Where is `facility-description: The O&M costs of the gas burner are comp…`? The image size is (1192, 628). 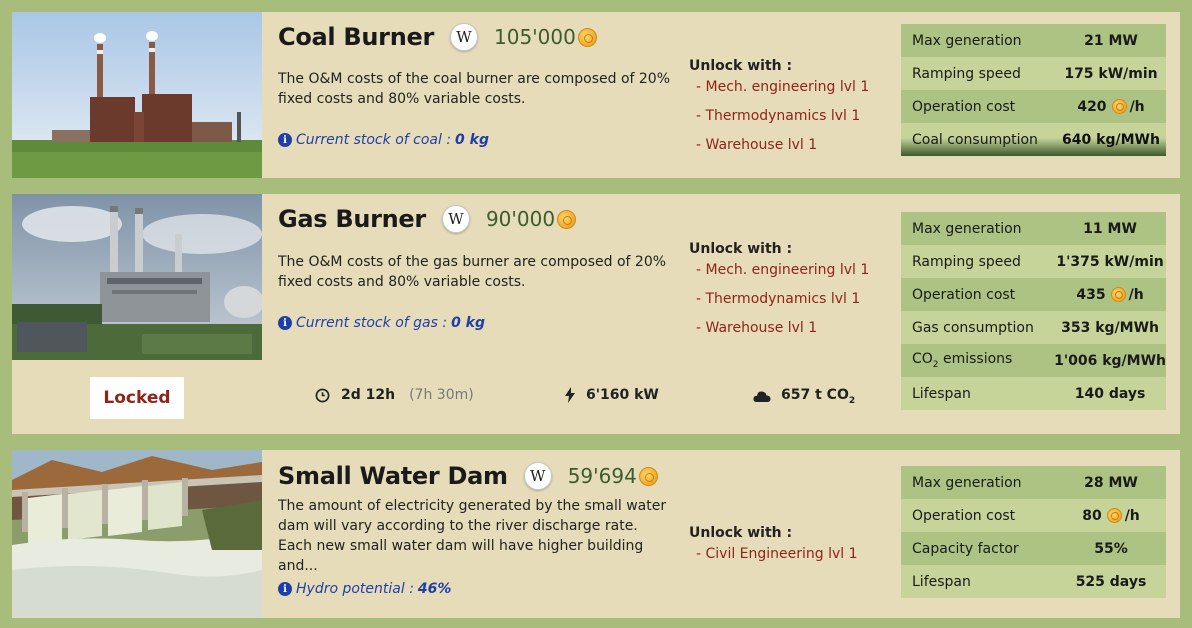 facility-description: The O&M costs of the gas burner are comp… is located at coordinates (472, 272).